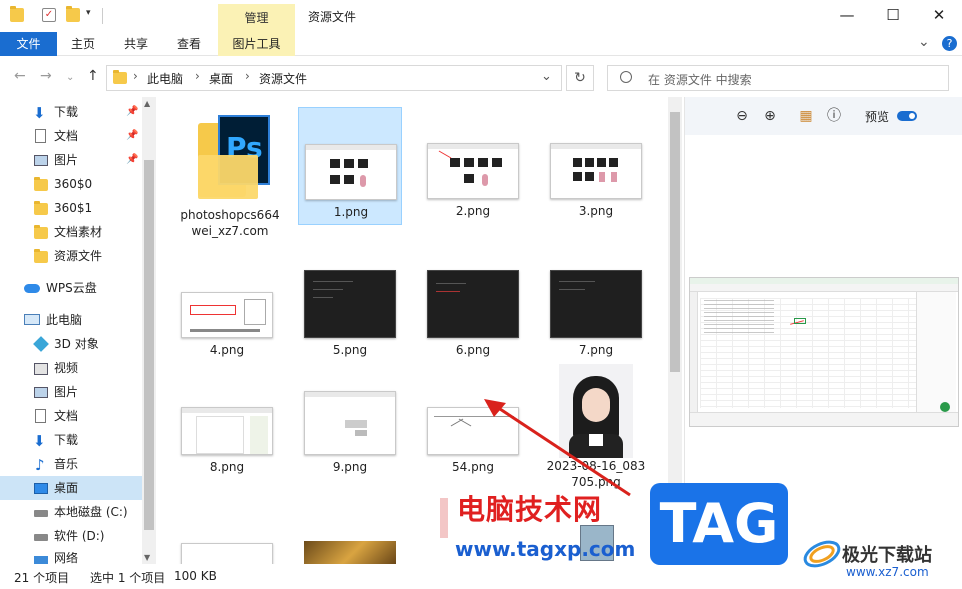  What do you see at coordinates (64, 320) in the screenshot?
I see `sidebar-item-label: 此电脑` at bounding box center [64, 320].